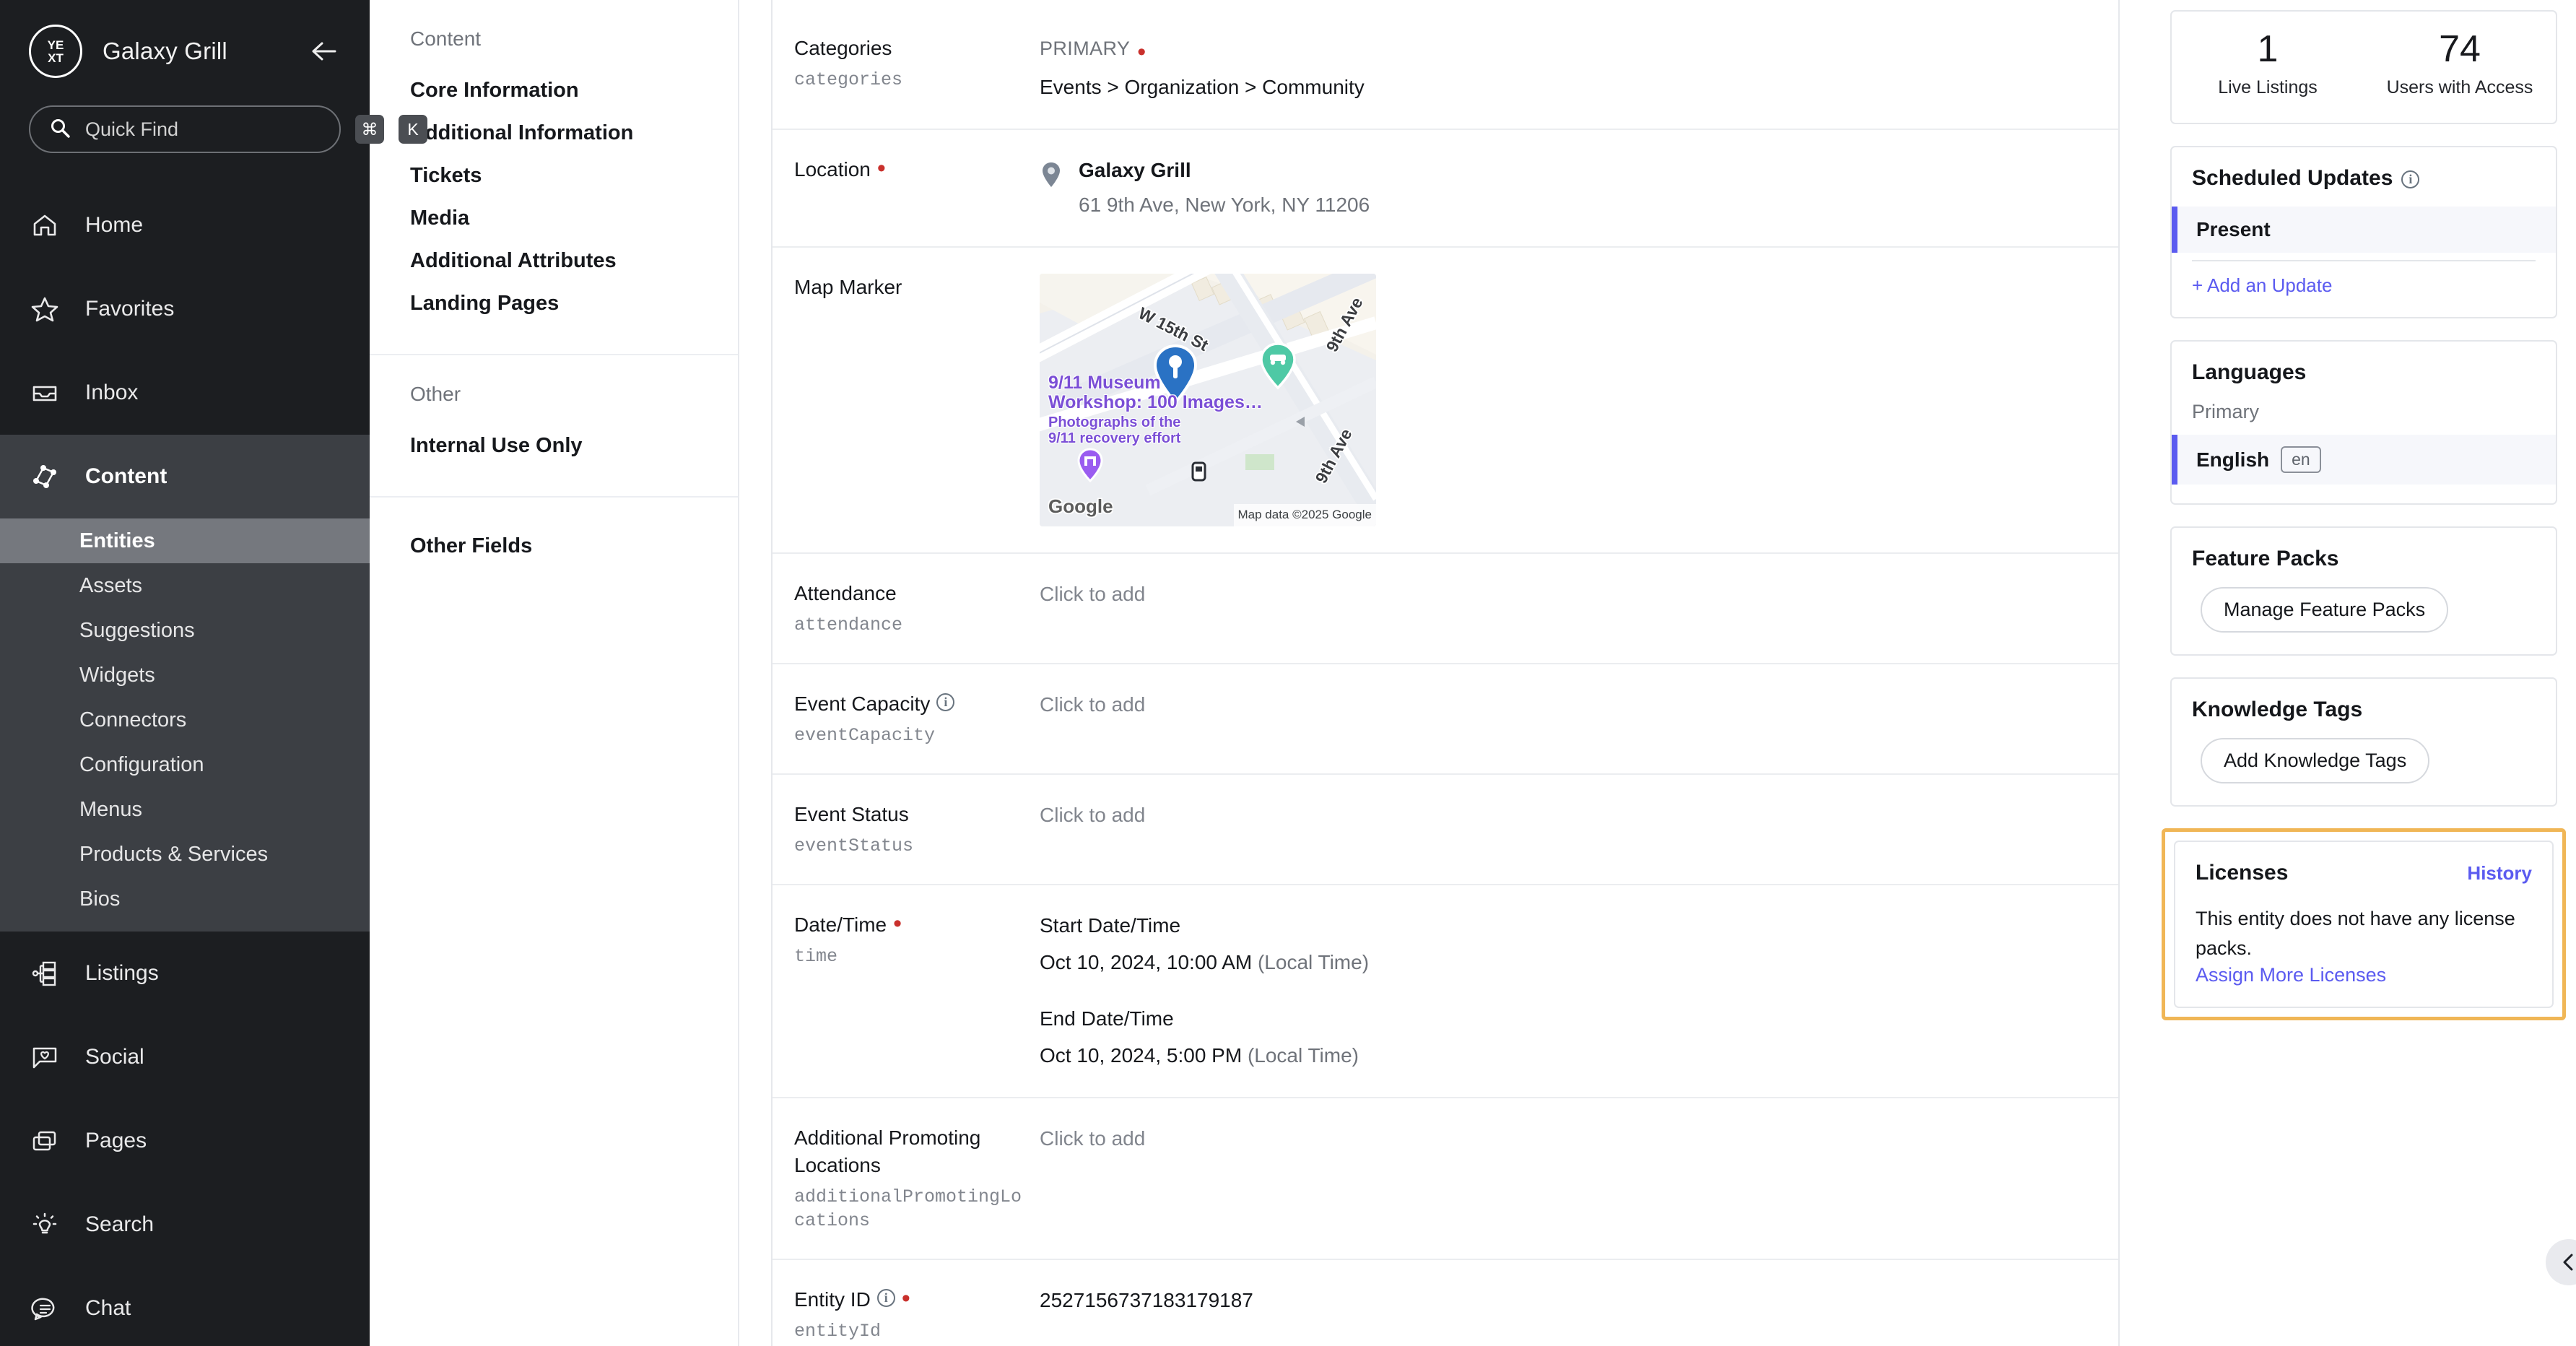 The image size is (2576, 1346). What do you see at coordinates (848, 80) in the screenshot?
I see `field-api-name: categories` at bounding box center [848, 80].